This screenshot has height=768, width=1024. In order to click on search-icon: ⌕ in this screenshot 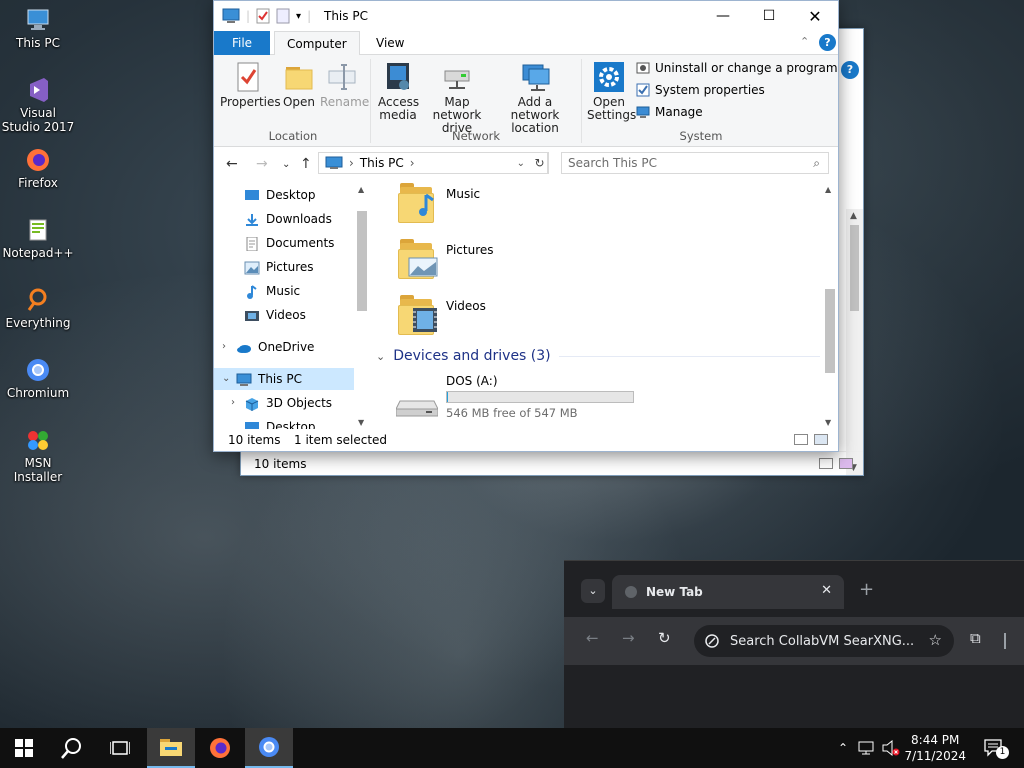, I will do `click(816, 163)`.